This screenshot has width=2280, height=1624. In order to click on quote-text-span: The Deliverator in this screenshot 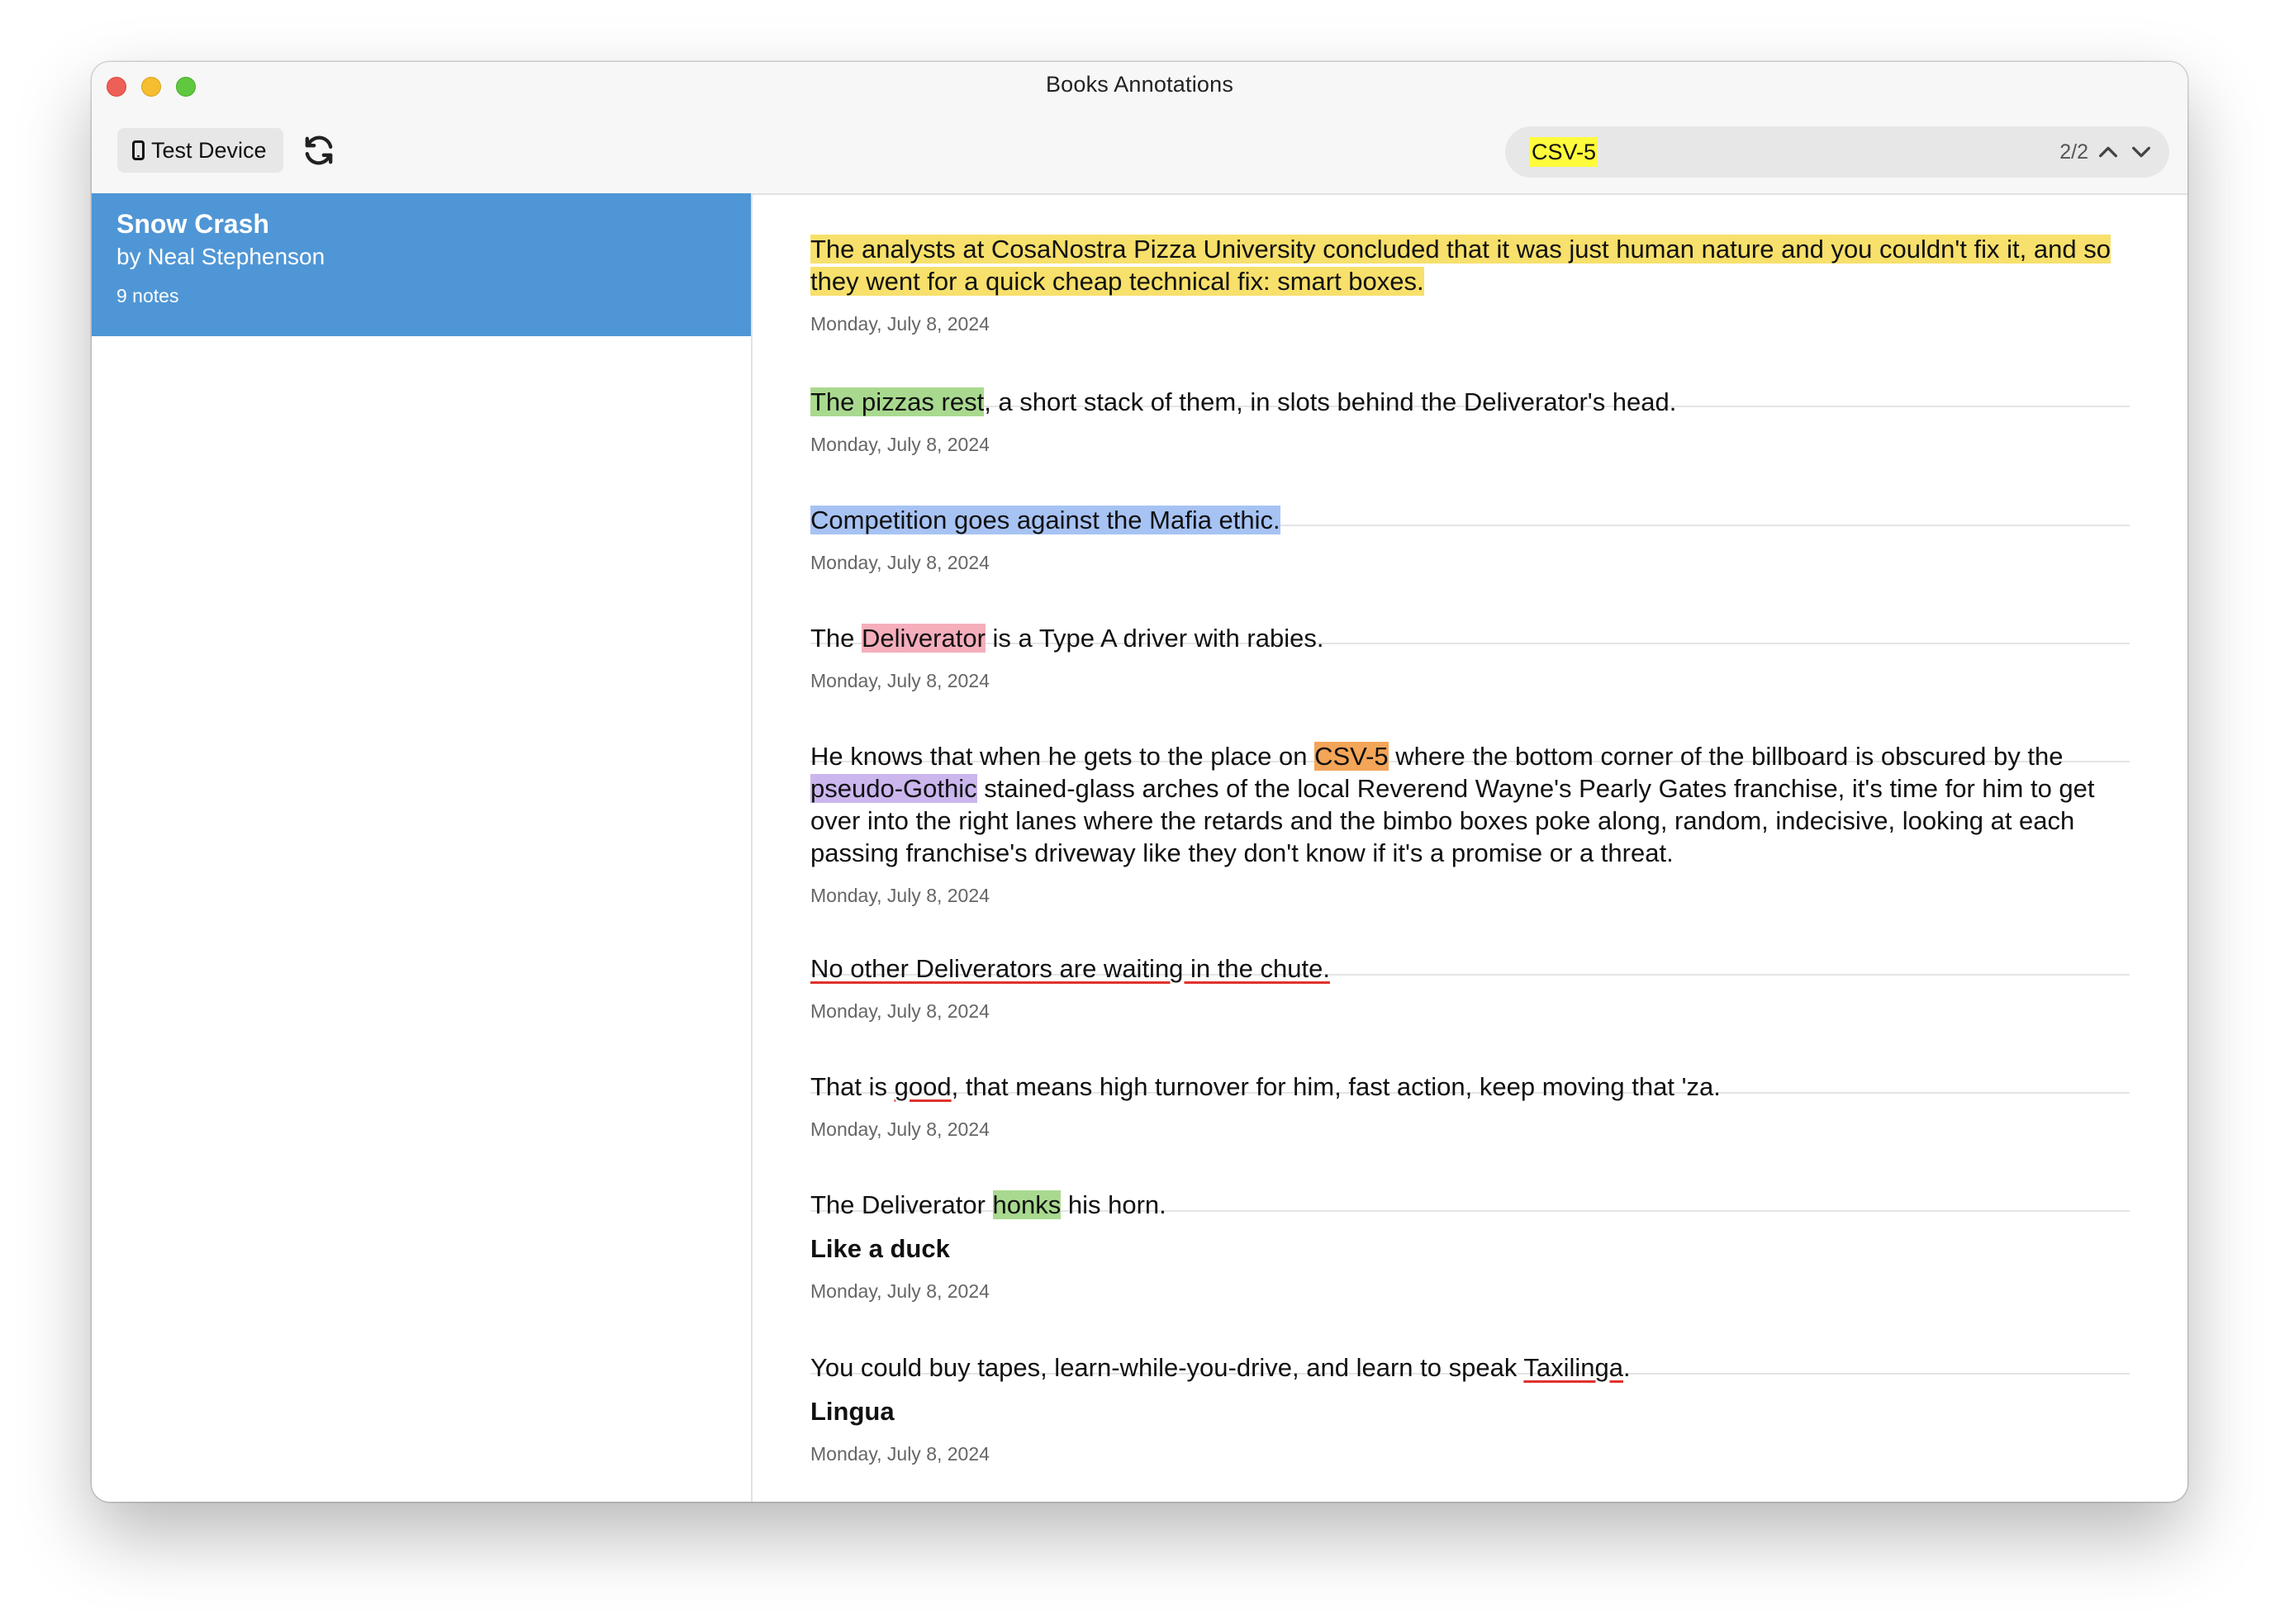, I will do `click(901, 1204)`.